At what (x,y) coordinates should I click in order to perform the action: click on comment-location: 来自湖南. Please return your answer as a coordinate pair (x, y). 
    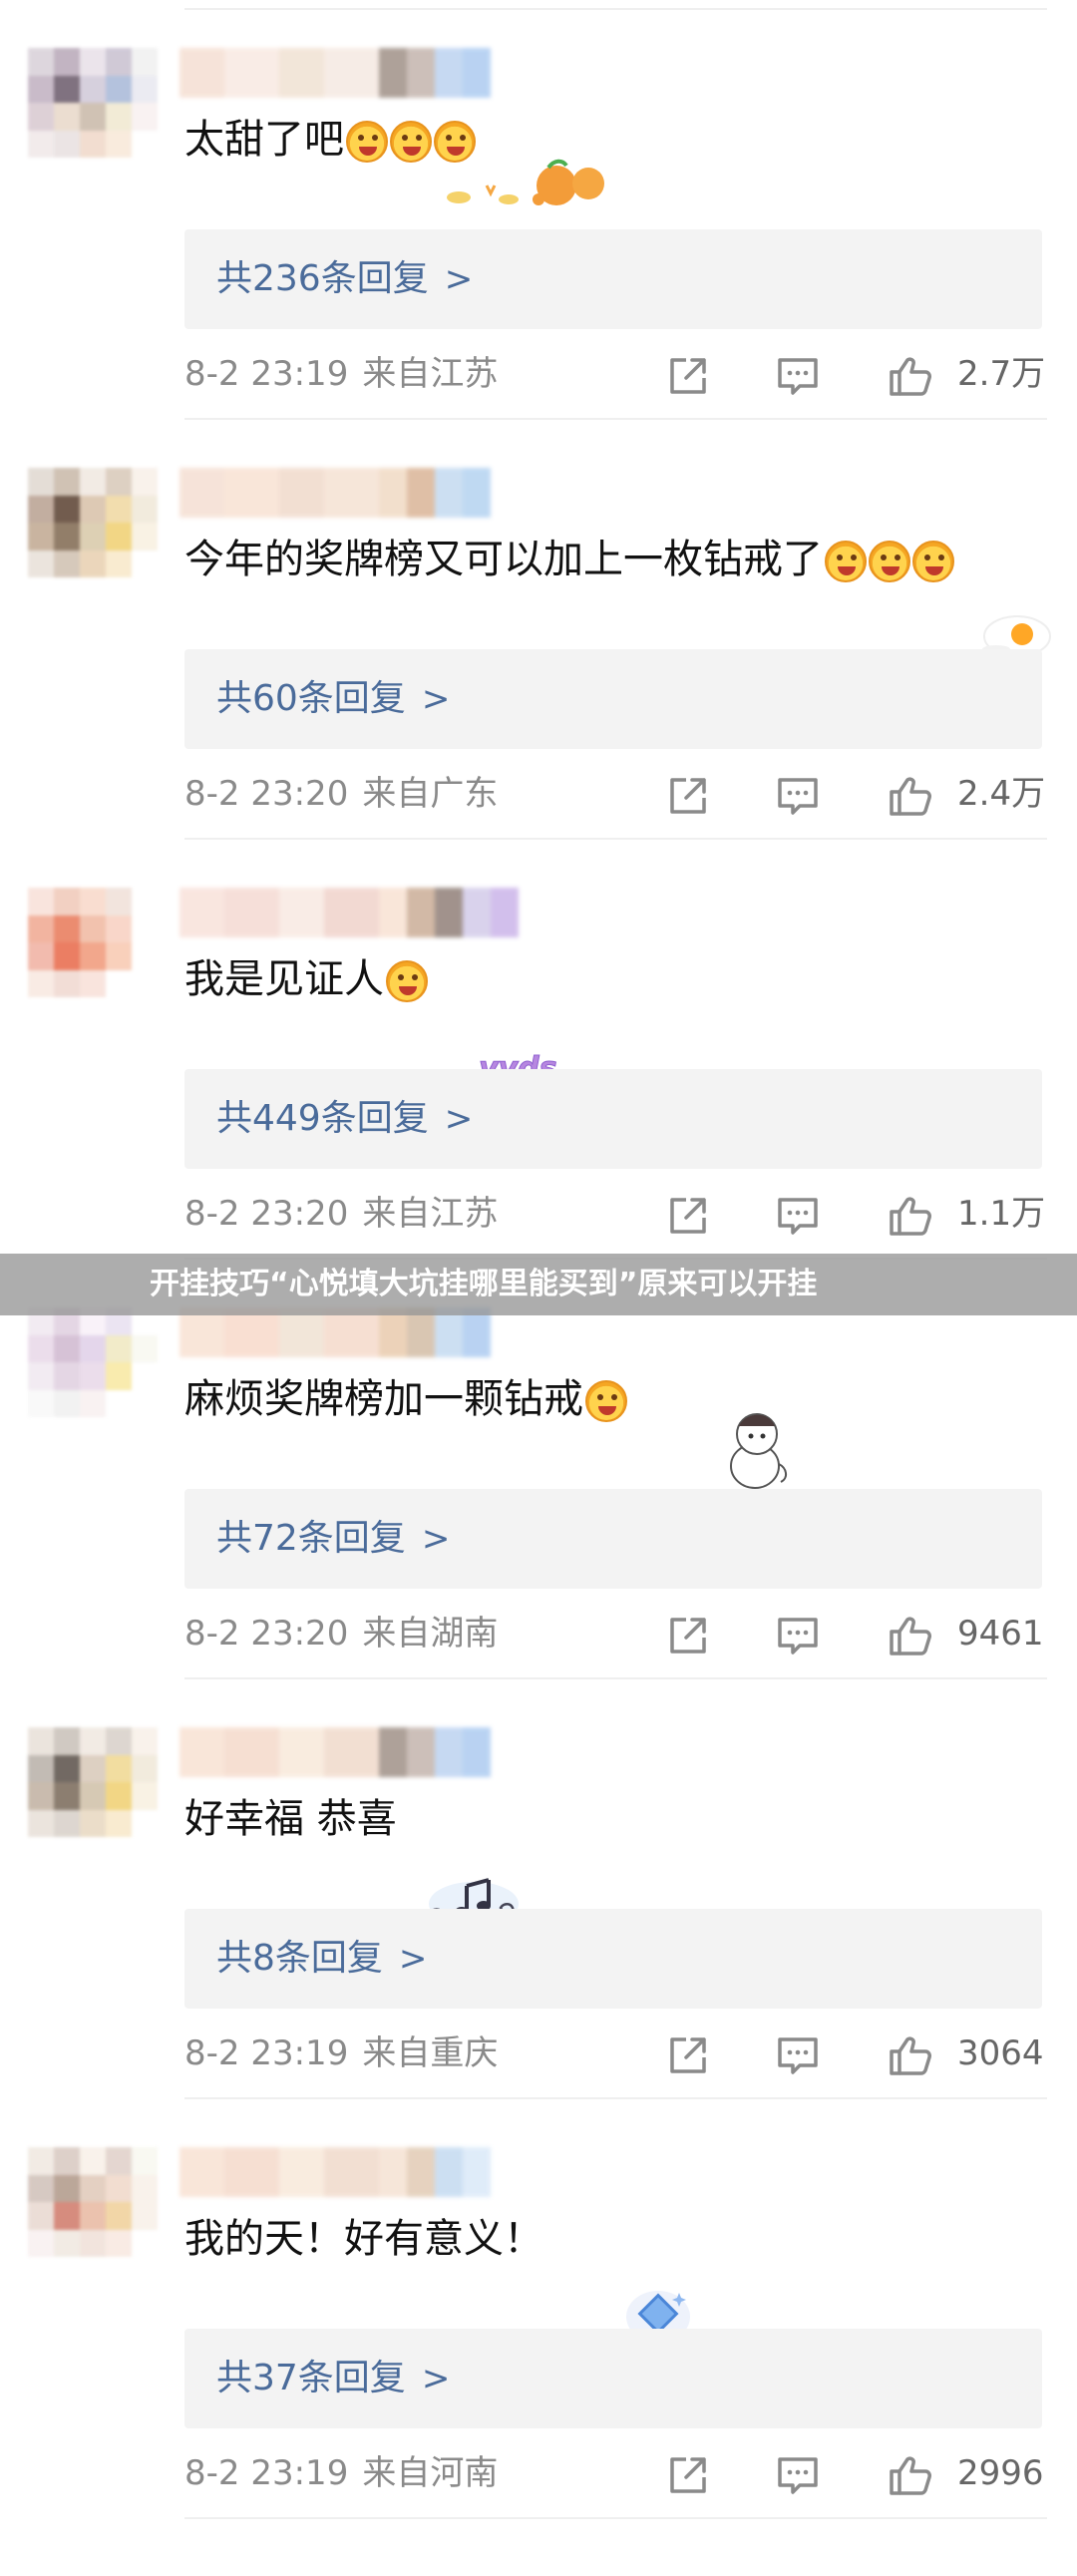
    Looking at the image, I should click on (430, 1634).